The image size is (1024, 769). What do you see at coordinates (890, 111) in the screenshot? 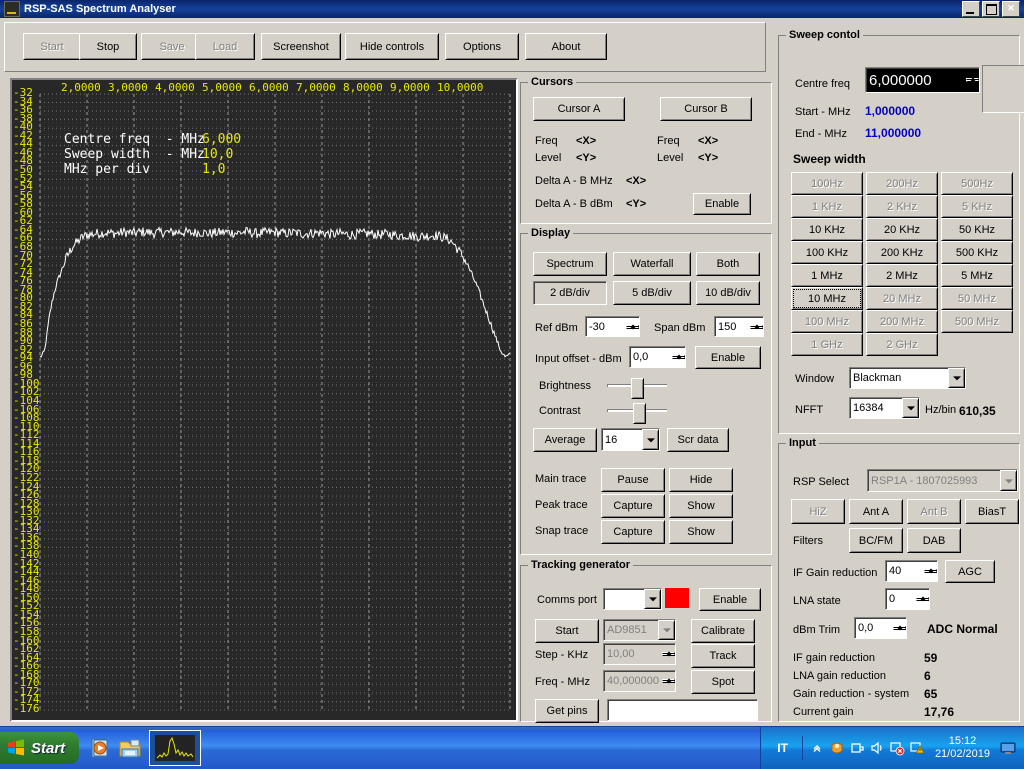
I see `start-mhz-value: 1,000000` at bounding box center [890, 111].